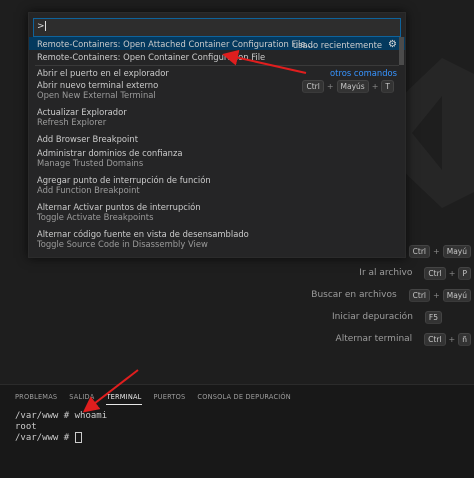 The width and height of the screenshot is (474, 478). I want to click on welcome-shortcut-start-debugging: Iniciar depuración F5, so click(354, 317).